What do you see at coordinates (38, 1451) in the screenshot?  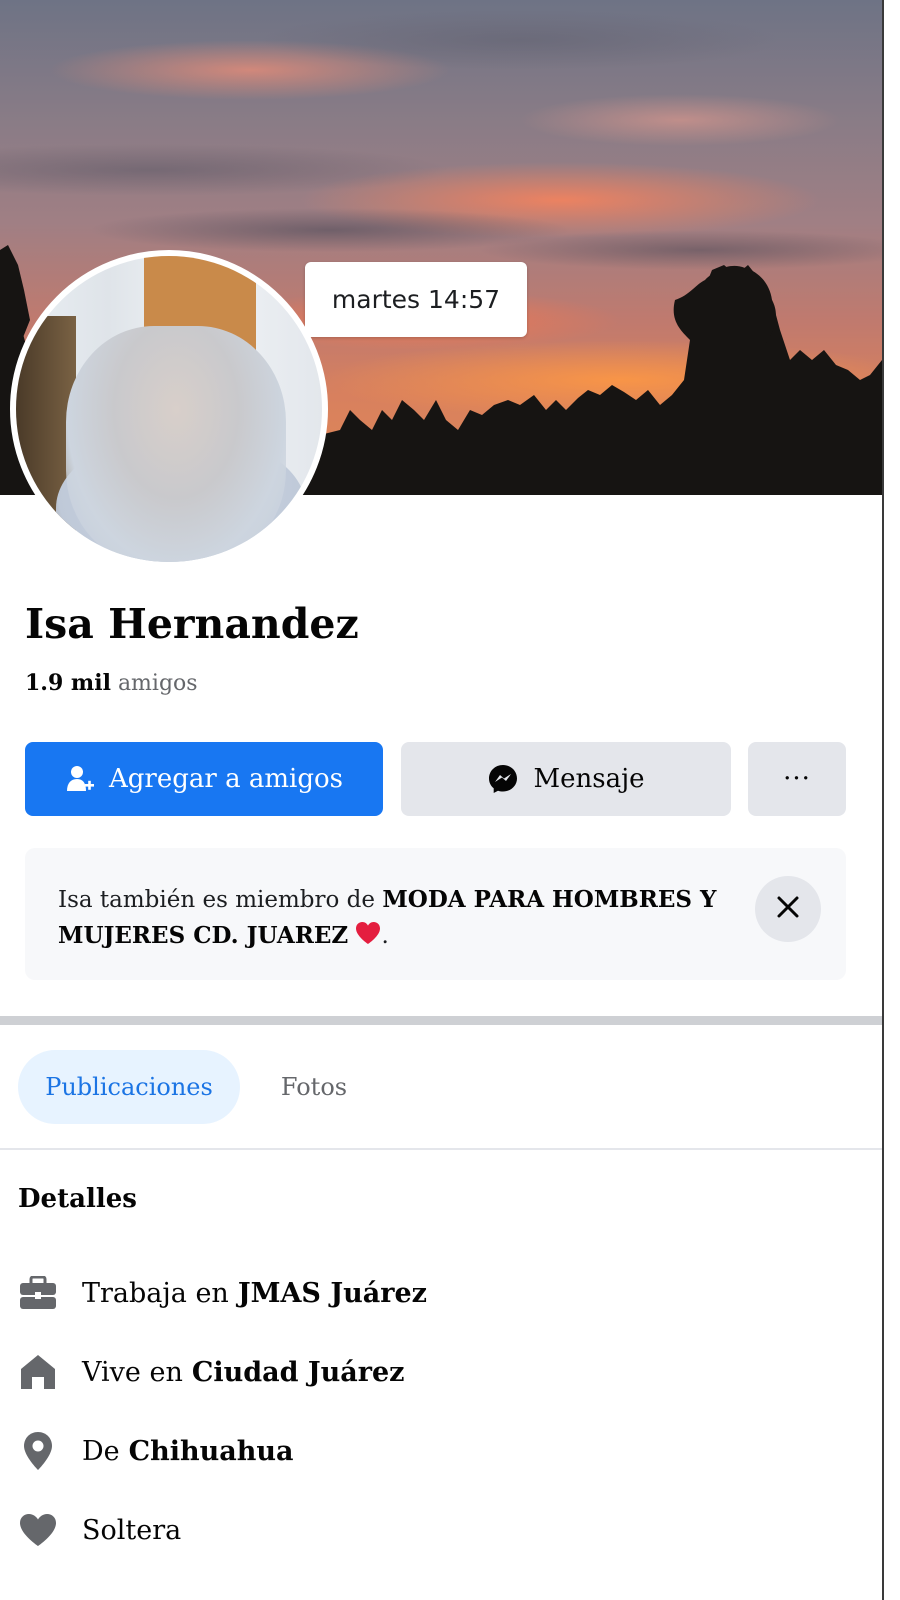 I see `location-pin-icon` at bounding box center [38, 1451].